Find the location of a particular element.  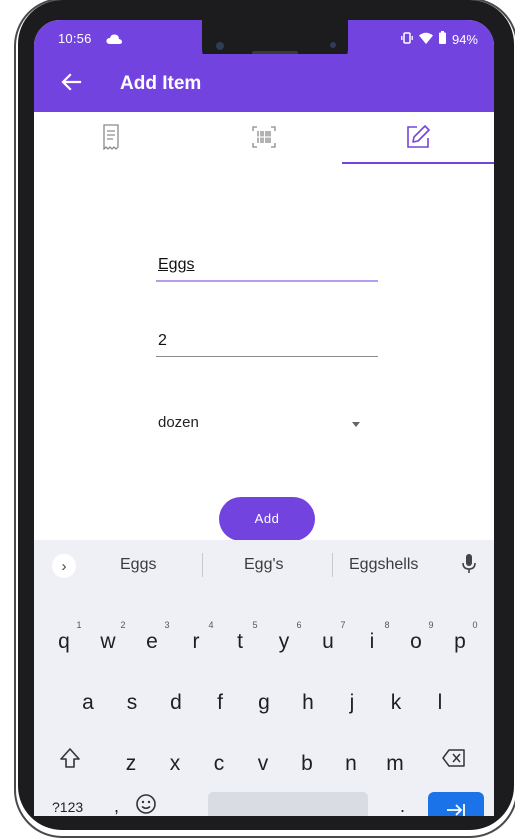

tab-edit is located at coordinates (417, 139).